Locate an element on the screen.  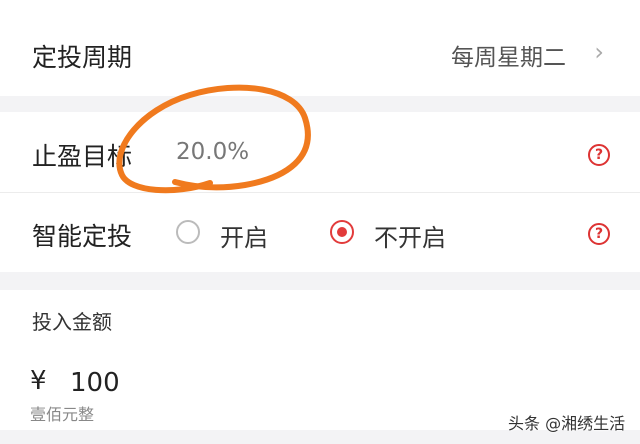
smart-invest-label: 智能定投 is located at coordinates (82, 236).